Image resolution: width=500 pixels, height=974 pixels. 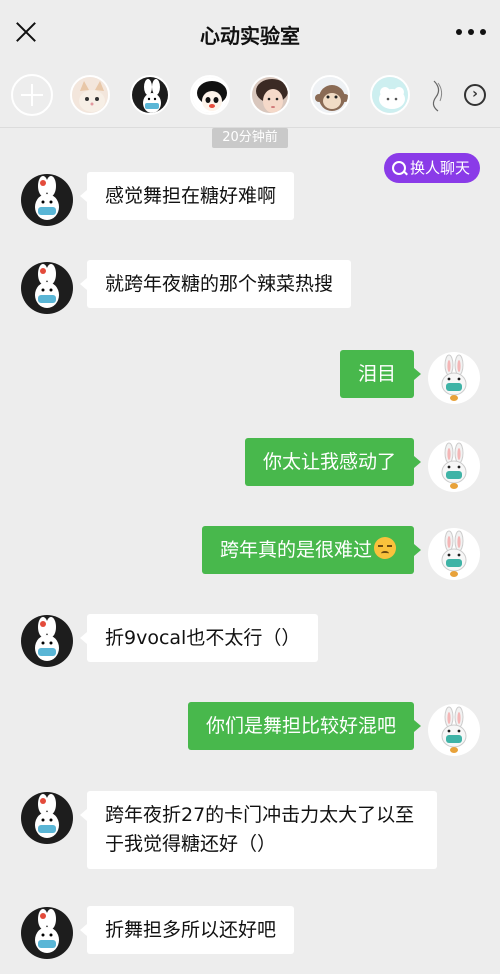 What do you see at coordinates (215, 284) in the screenshot?
I see `message-bubble-received: 就跨年夜糖的那个辣菜热搜` at bounding box center [215, 284].